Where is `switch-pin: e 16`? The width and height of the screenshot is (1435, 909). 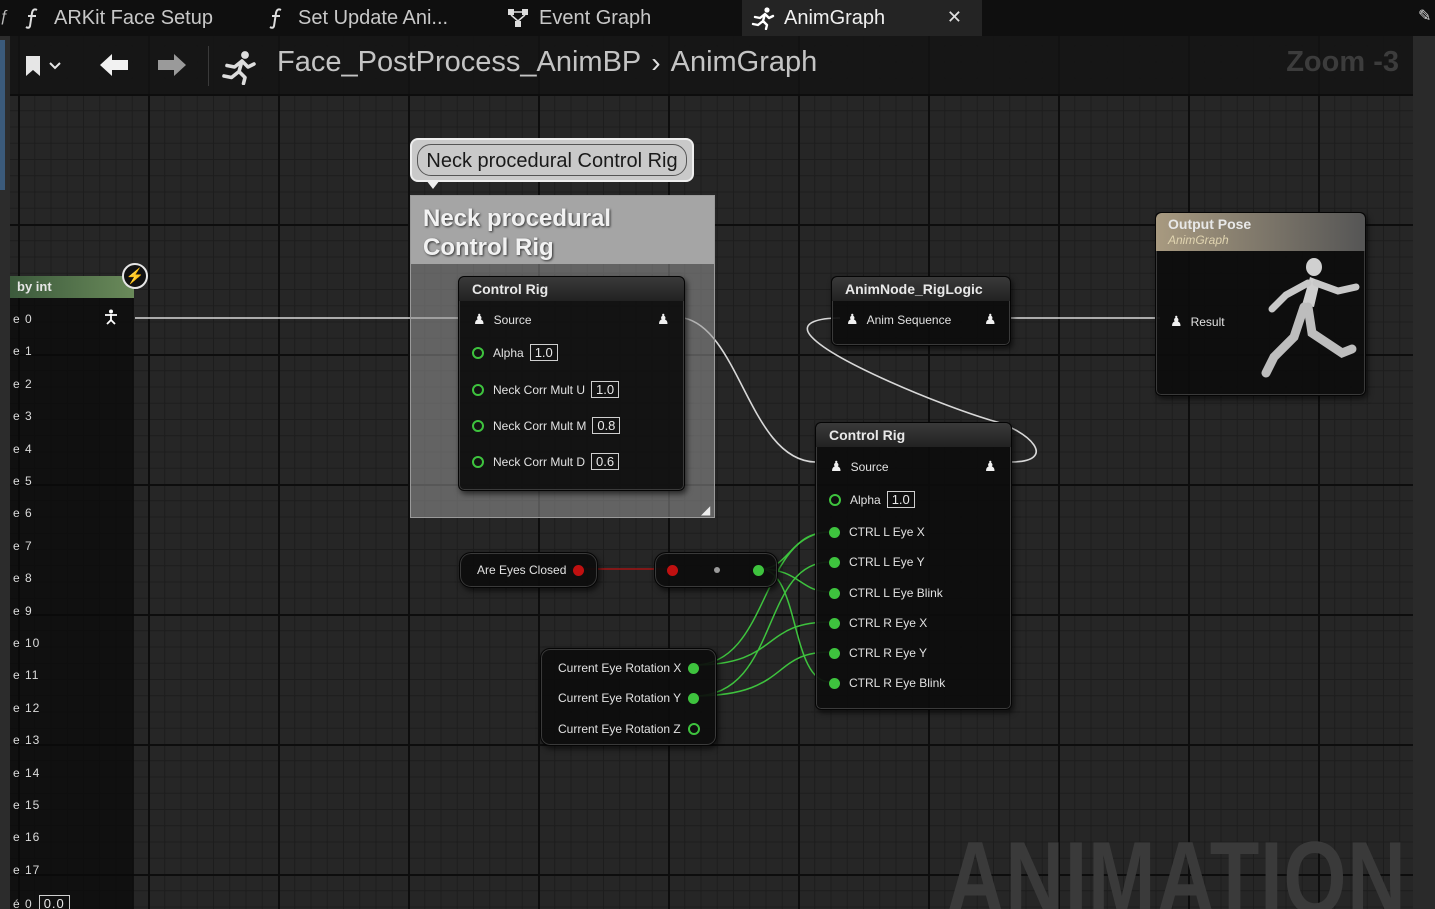 switch-pin: e 16 is located at coordinates (26, 837).